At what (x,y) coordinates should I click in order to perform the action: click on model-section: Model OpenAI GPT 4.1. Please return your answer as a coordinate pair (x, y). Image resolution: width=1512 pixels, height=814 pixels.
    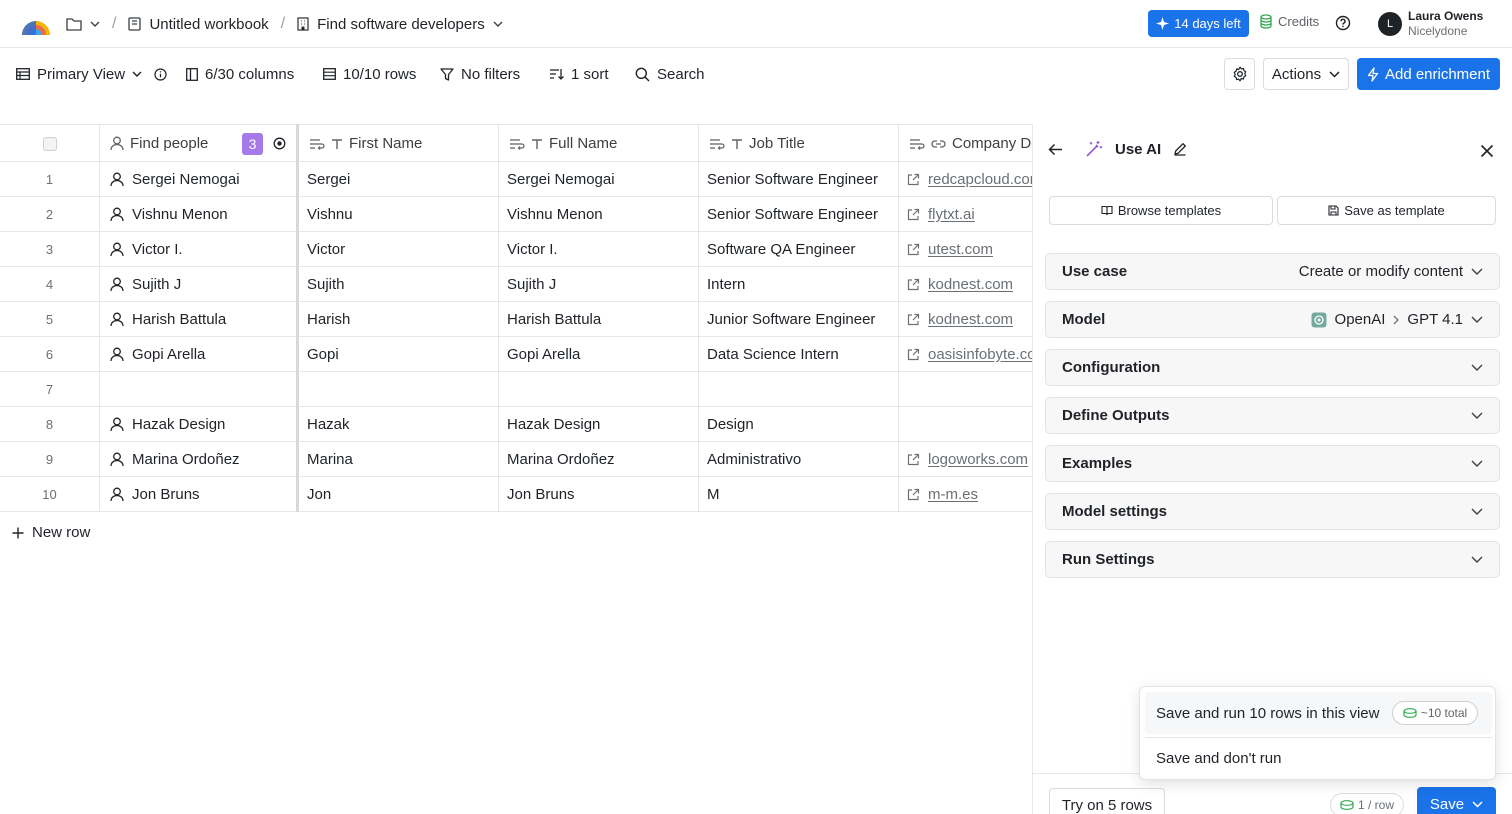
    Looking at the image, I should click on (1272, 319).